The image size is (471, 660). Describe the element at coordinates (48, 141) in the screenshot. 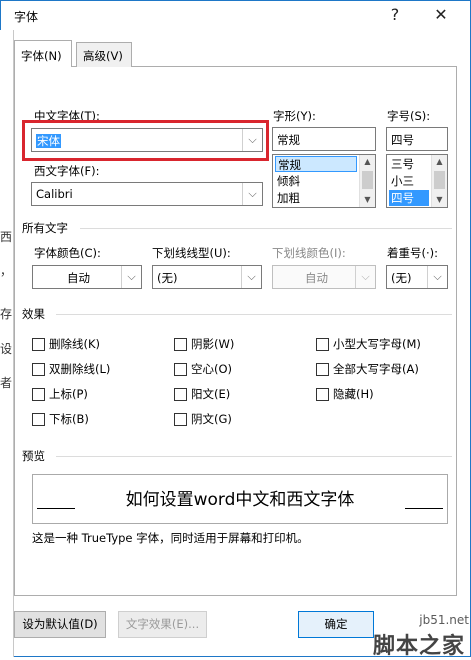

I see `chinese-font-value: 宋体` at that location.